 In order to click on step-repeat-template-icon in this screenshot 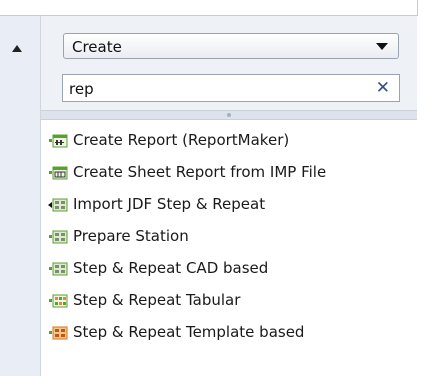, I will do `click(58, 333)`.